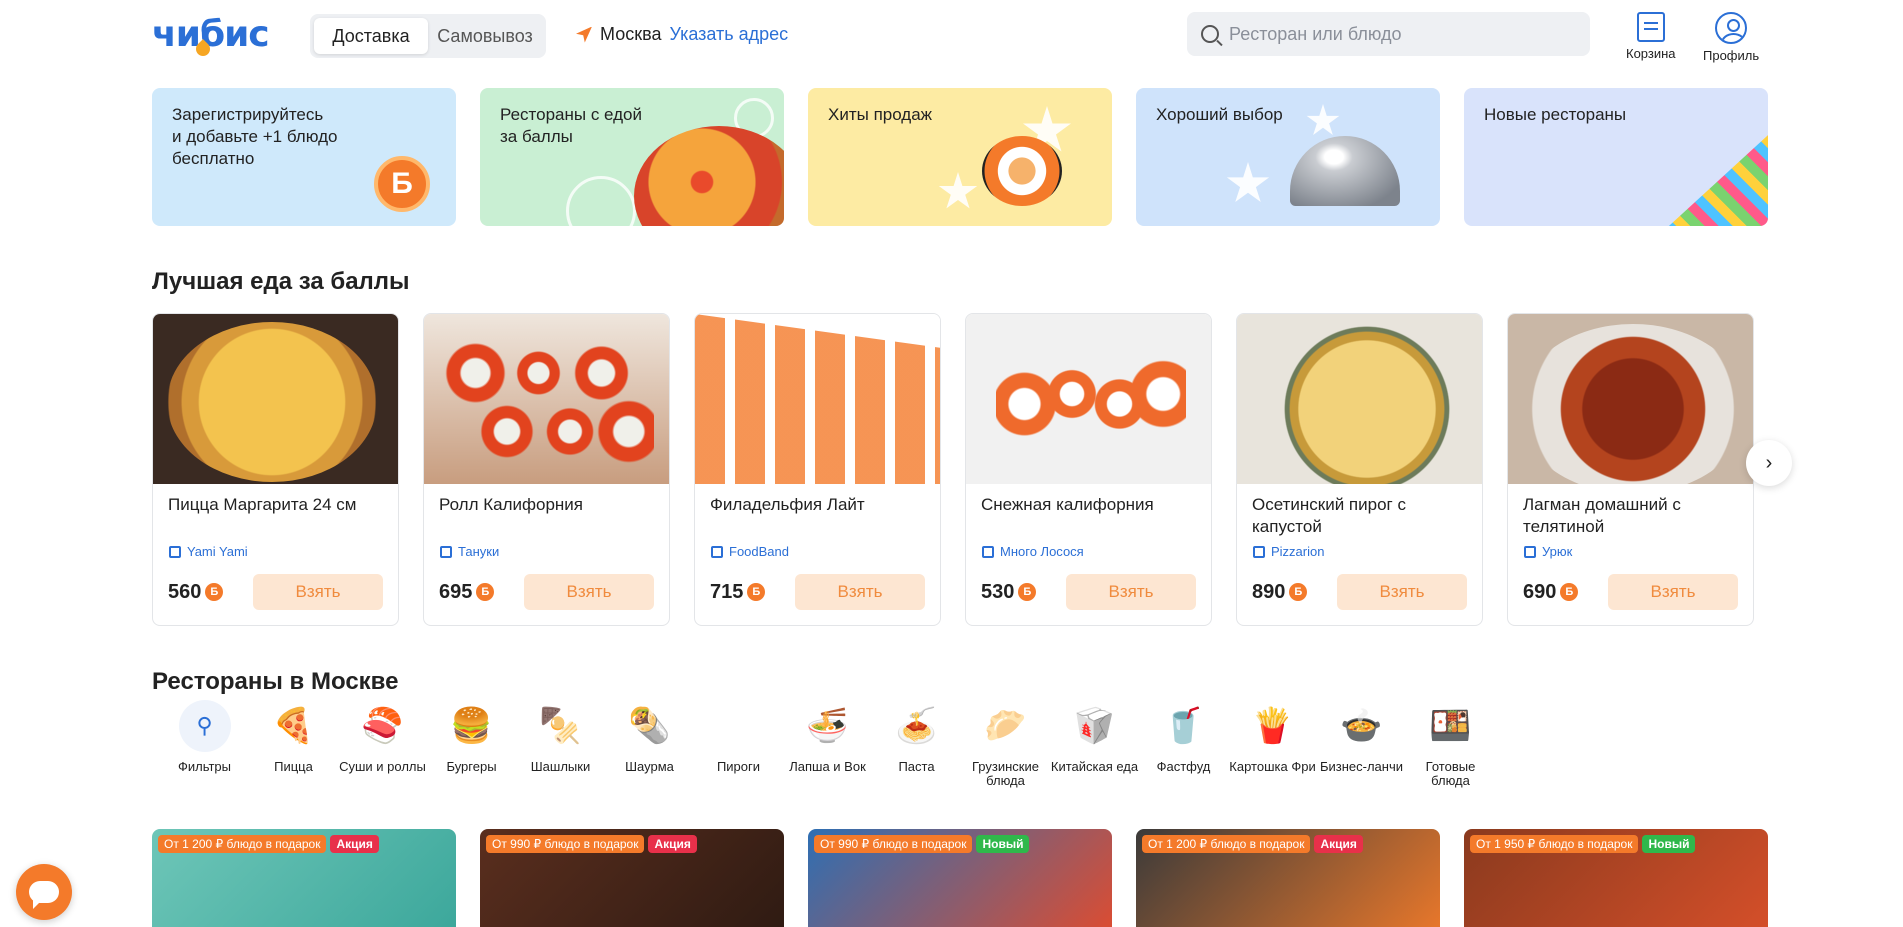 This screenshot has height=927, width=1903. What do you see at coordinates (1022, 171) in the screenshot?
I see `sushi-roll-image` at bounding box center [1022, 171].